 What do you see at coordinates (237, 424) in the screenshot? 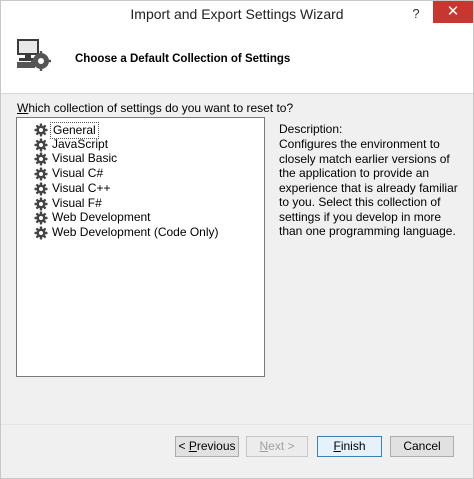
I see `footer-divider` at bounding box center [237, 424].